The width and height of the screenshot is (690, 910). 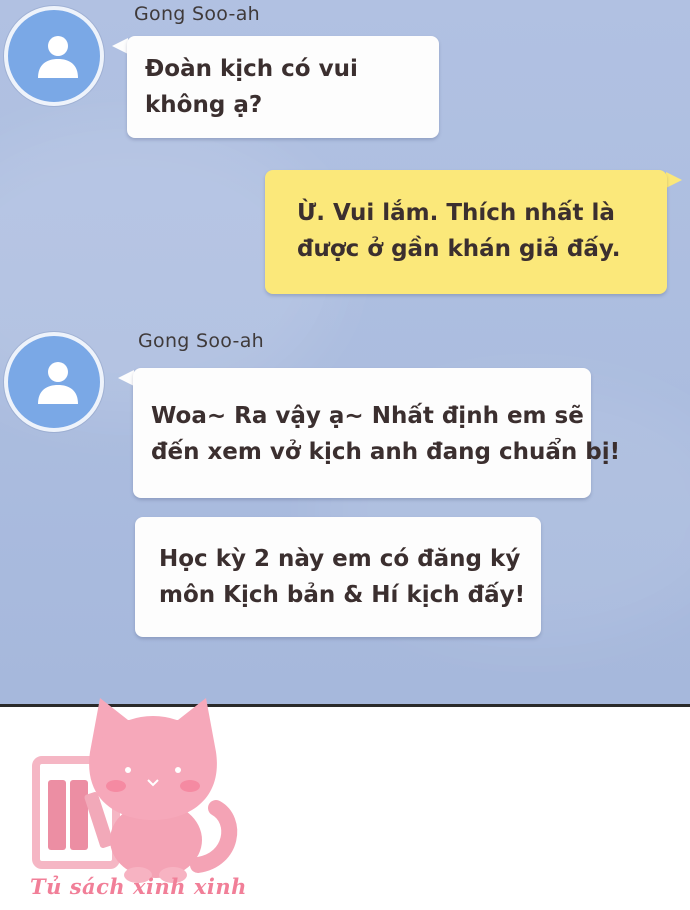 What do you see at coordinates (138, 886) in the screenshot?
I see `watermark-caption: Tủ sách xinh xinh` at bounding box center [138, 886].